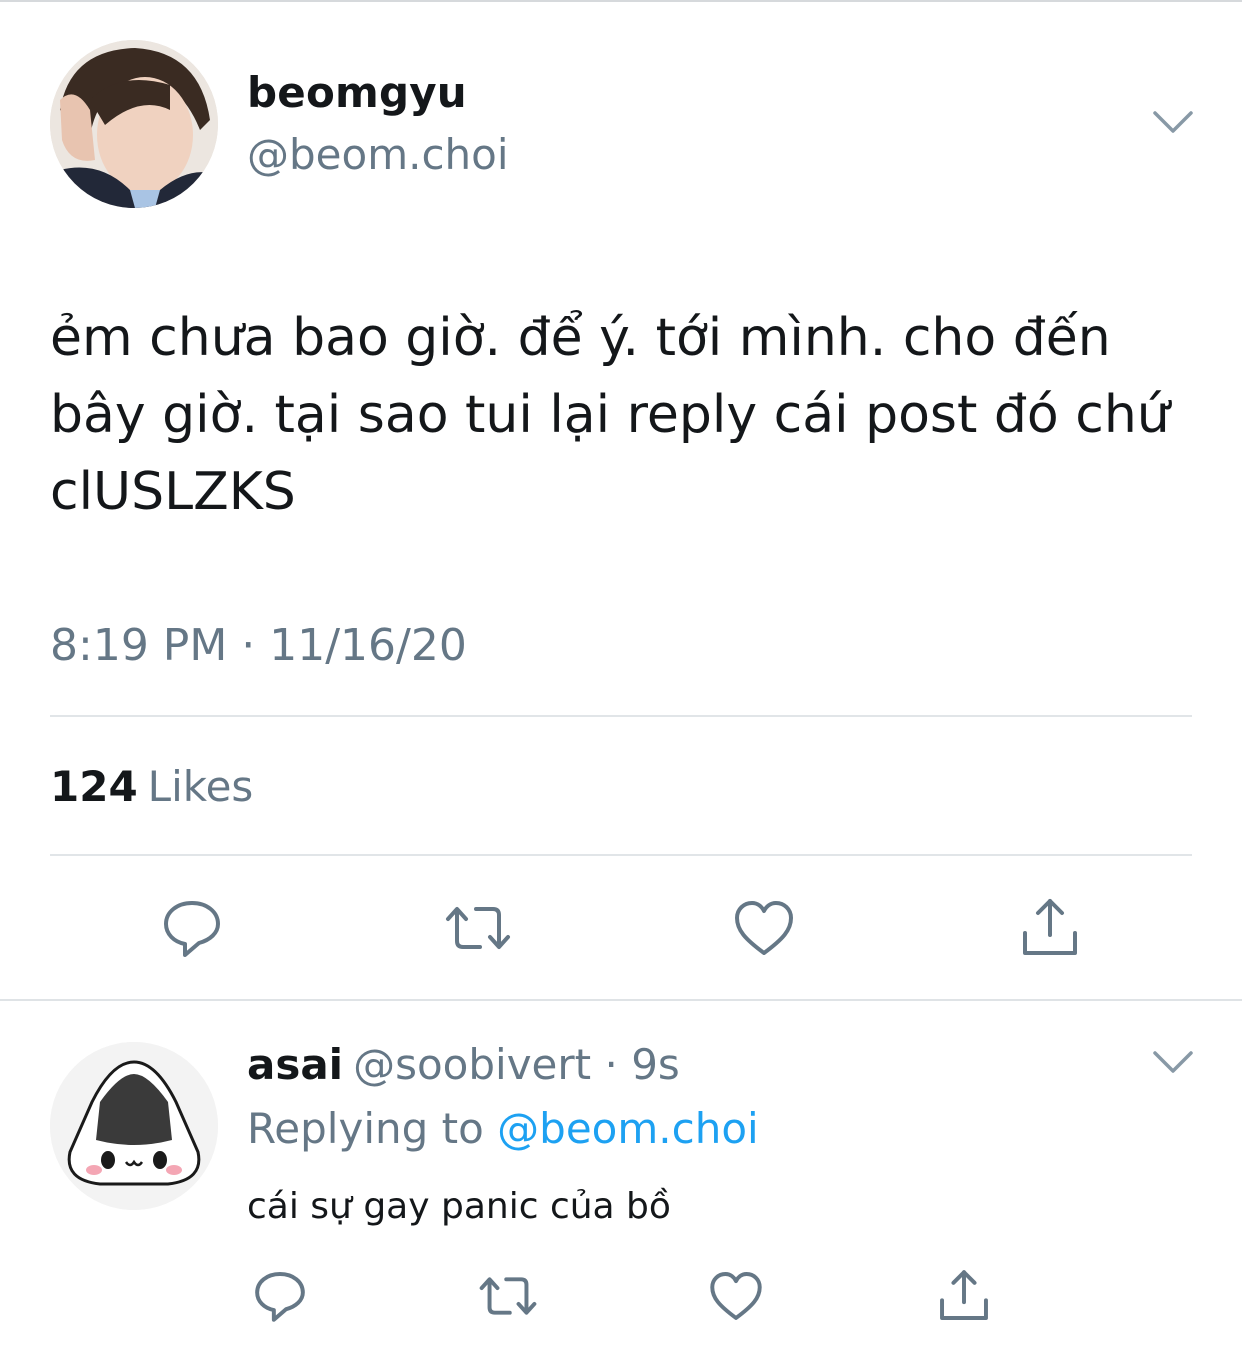 The height and width of the screenshot is (1348, 1242). What do you see at coordinates (378, 154) in the screenshot?
I see `user-handle: @beom.choi` at bounding box center [378, 154].